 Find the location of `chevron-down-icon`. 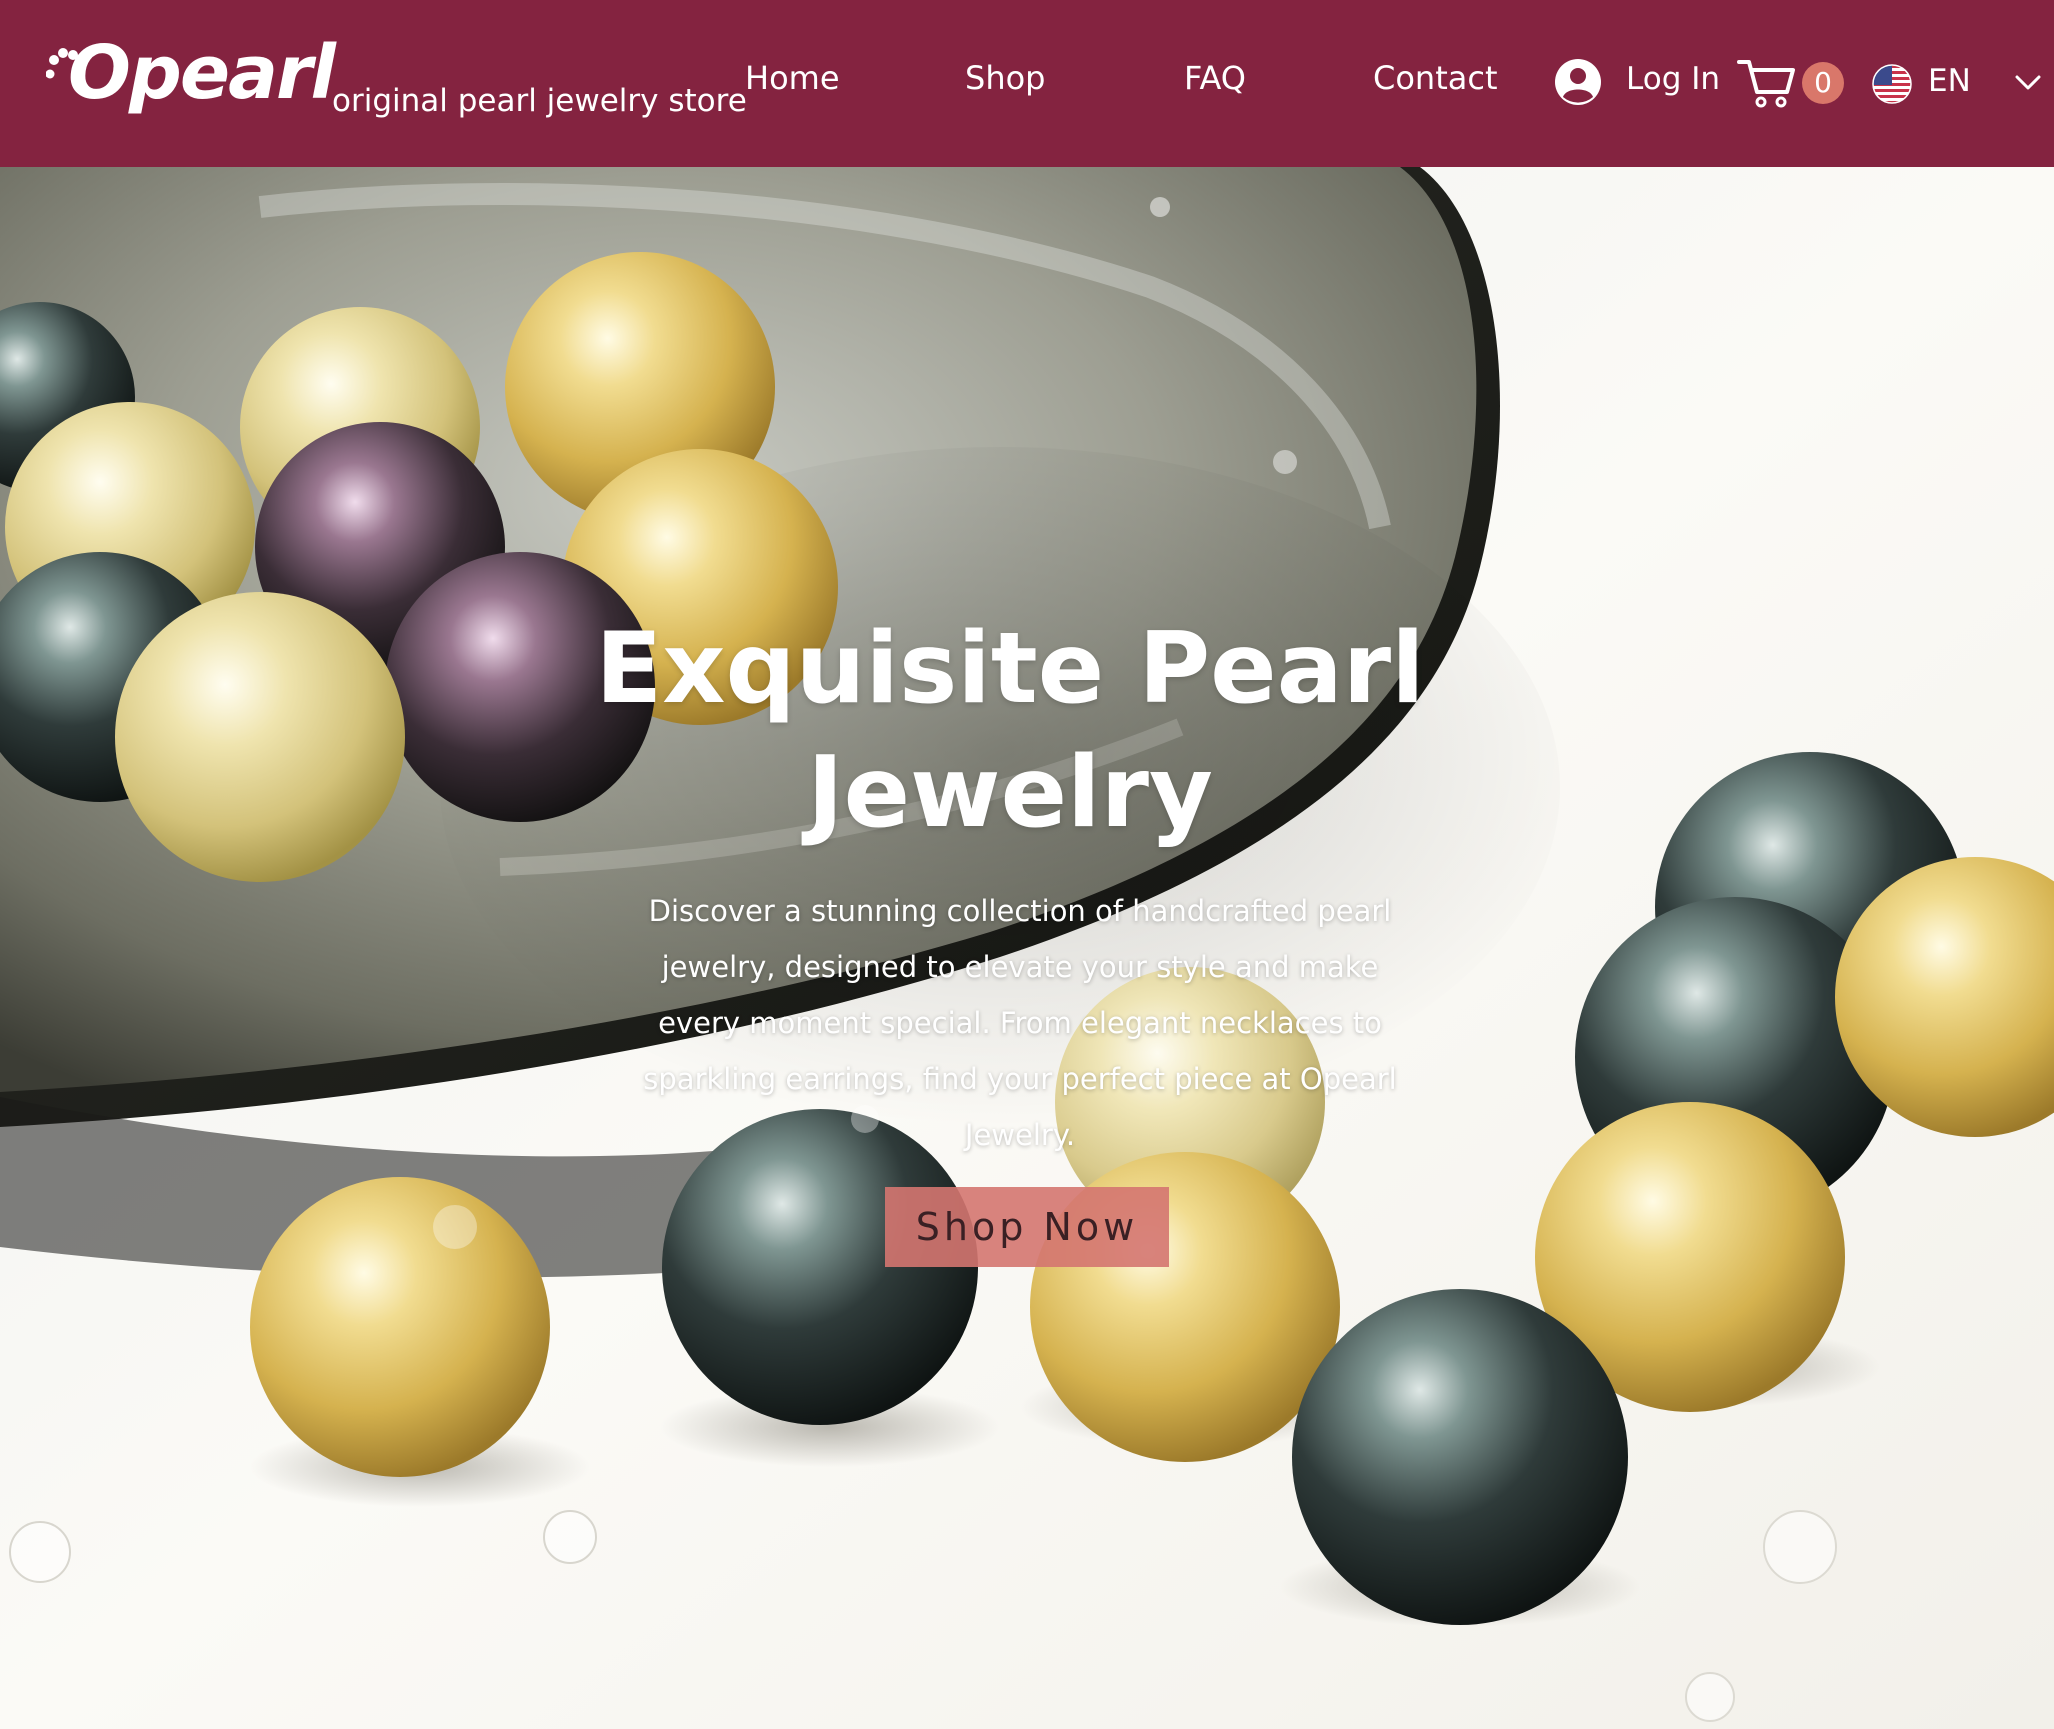

chevron-down-icon is located at coordinates (2028, 82).